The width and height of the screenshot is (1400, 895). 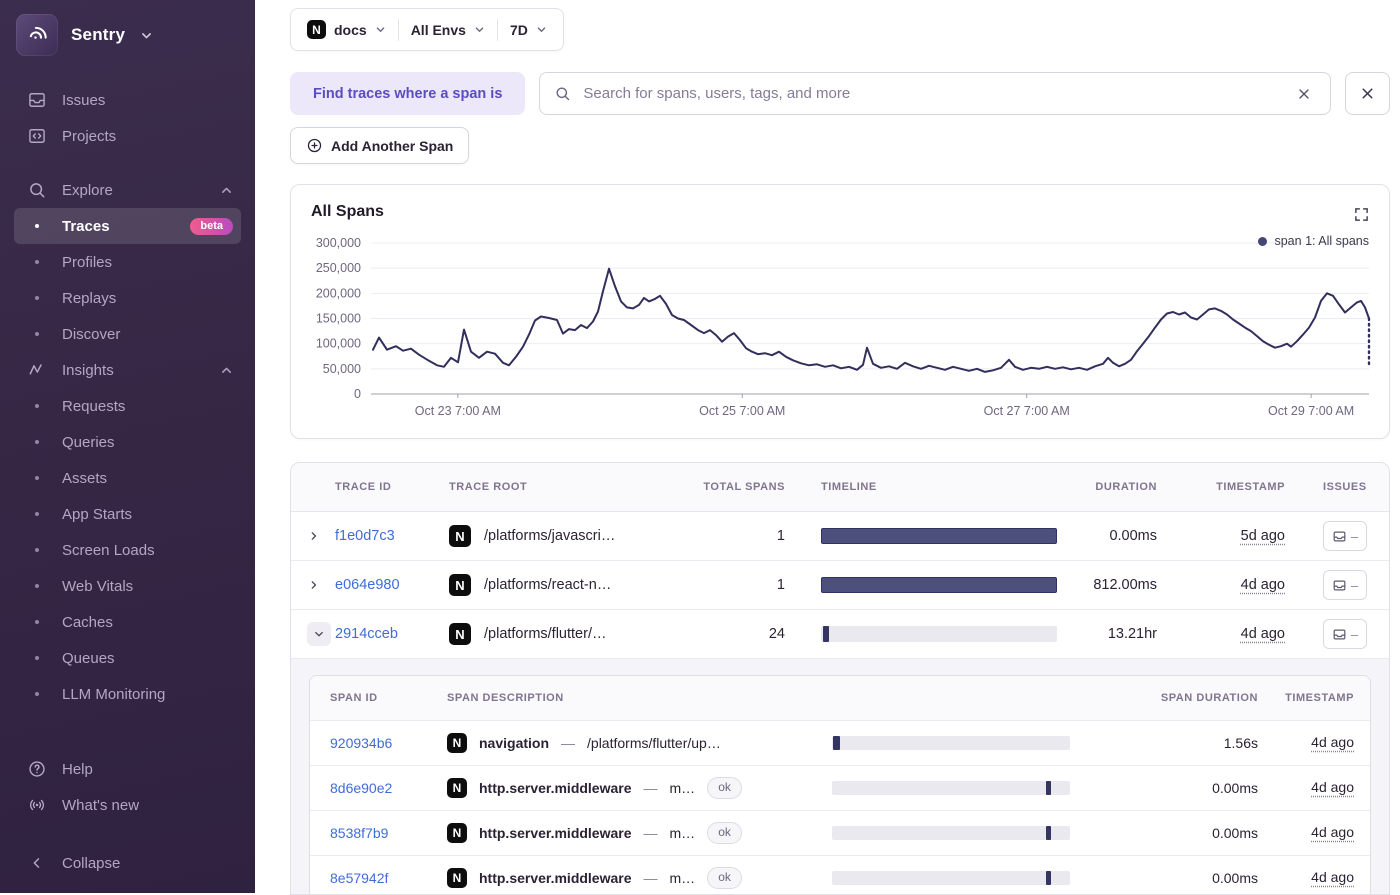 I want to click on sidebar-item-assets: Assets, so click(x=127, y=478).